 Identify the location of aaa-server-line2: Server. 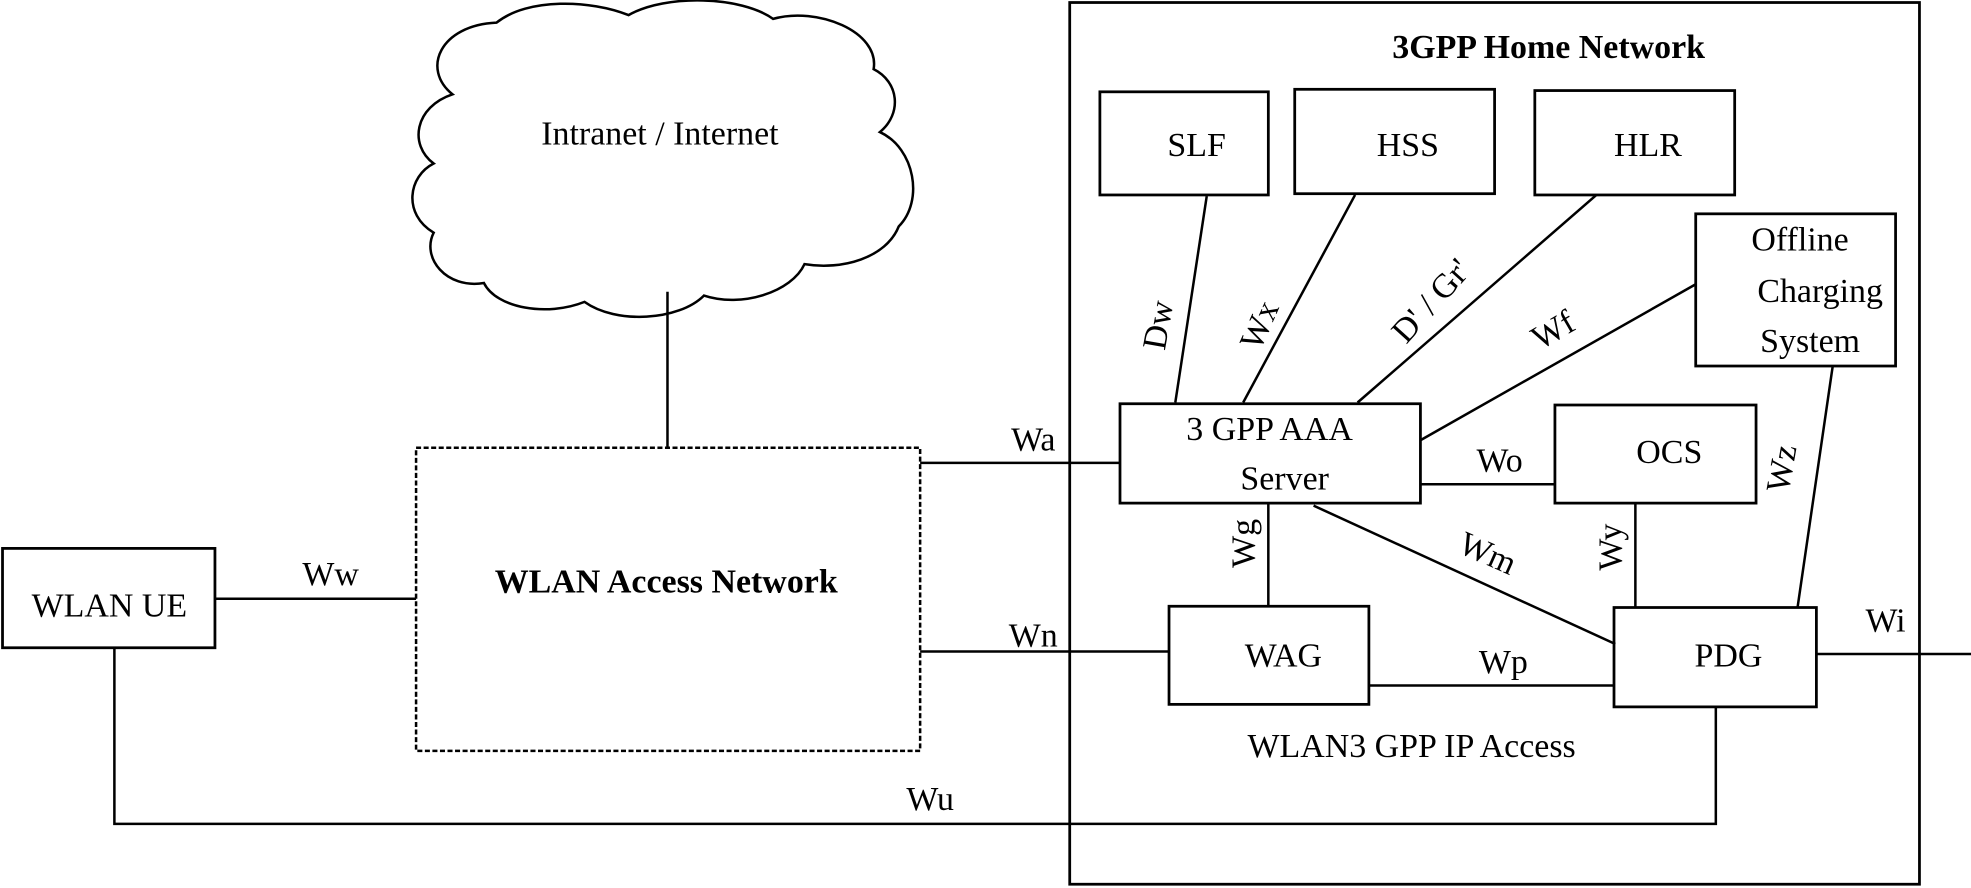
(1284, 478).